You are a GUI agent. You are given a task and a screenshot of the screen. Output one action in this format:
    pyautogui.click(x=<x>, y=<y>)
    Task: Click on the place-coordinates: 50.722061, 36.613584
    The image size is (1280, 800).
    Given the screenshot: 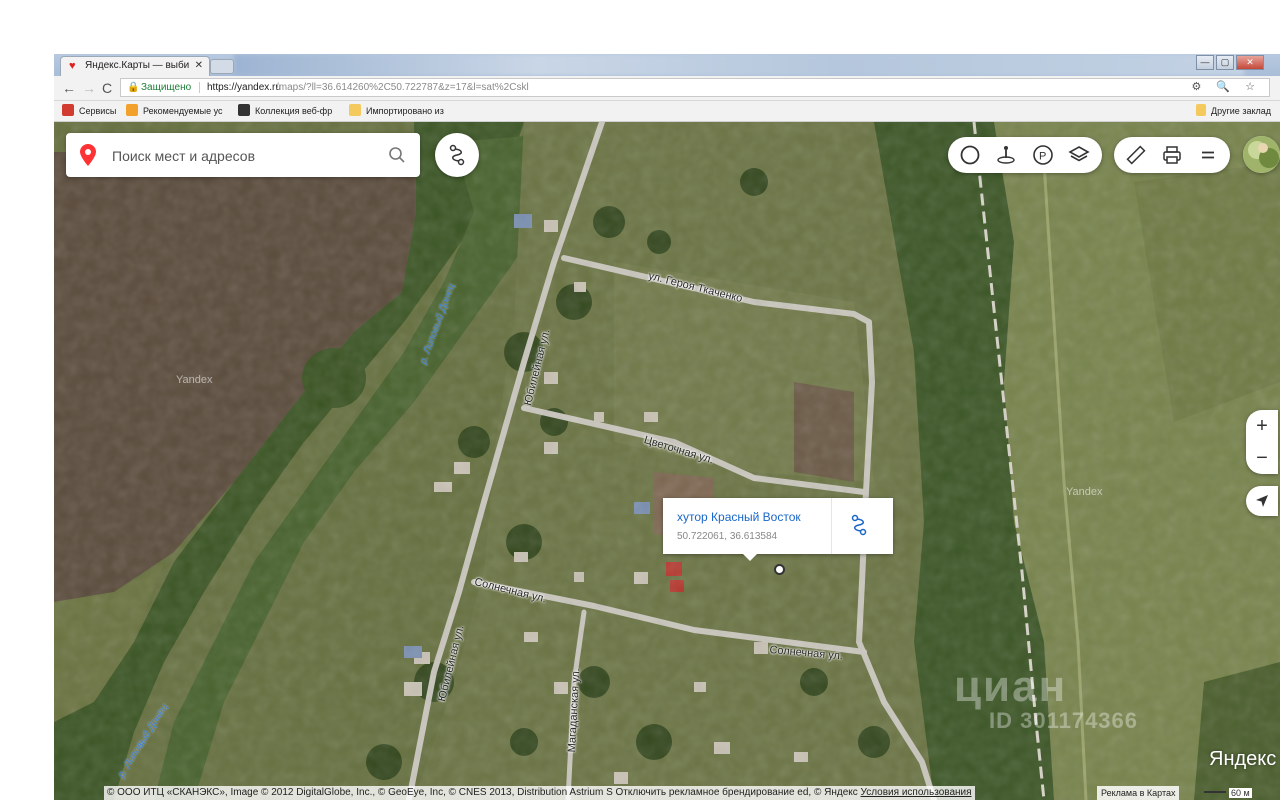 What is the action you would take?
    pyautogui.click(x=727, y=536)
    